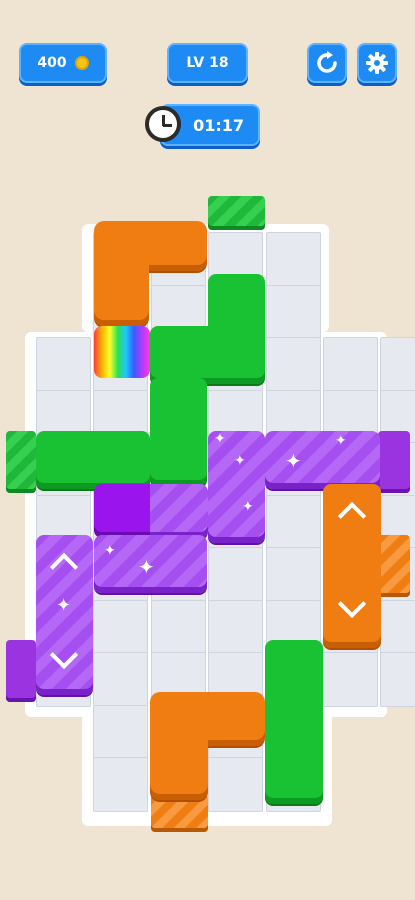 The image size is (415, 900). I want to click on level-indicator: LV 18, so click(207, 63).